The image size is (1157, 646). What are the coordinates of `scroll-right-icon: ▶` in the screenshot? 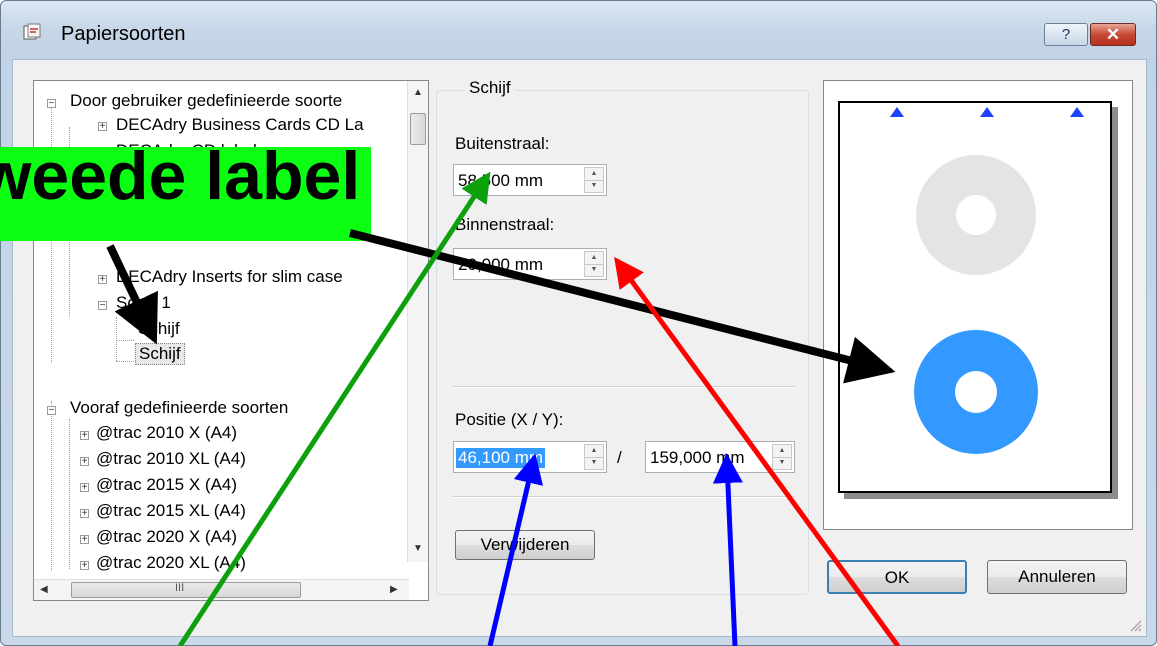 It's located at (394, 589).